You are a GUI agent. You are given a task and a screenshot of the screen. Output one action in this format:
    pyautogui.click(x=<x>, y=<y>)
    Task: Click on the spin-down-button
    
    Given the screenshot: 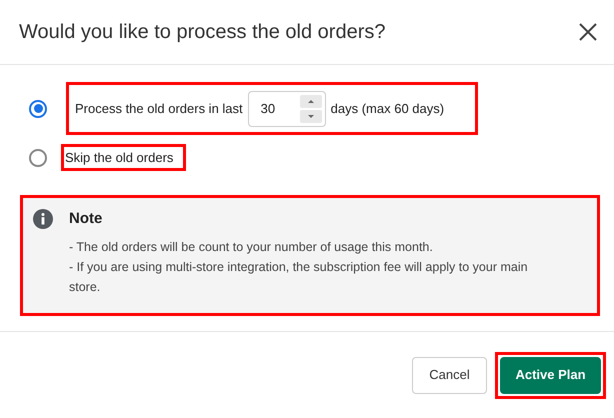 What is the action you would take?
    pyautogui.click(x=311, y=116)
    